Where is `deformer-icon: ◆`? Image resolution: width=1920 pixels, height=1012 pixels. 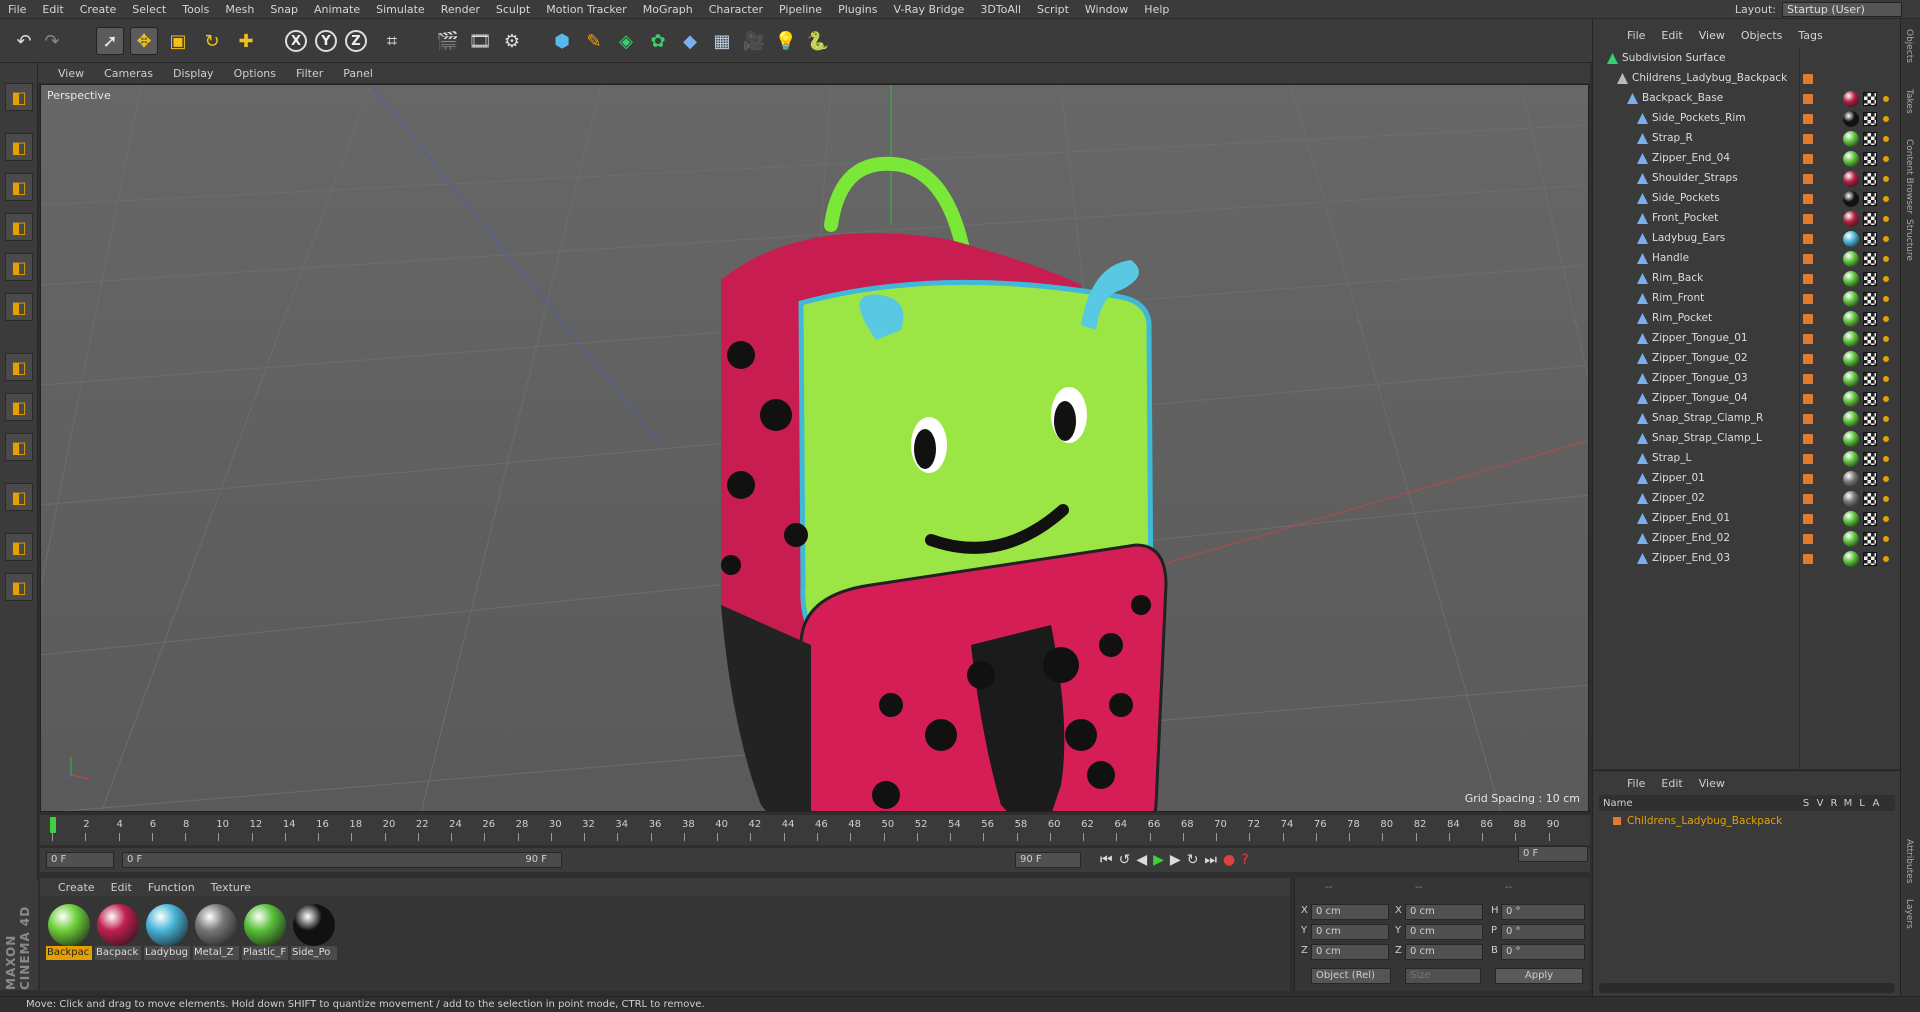 deformer-icon: ◆ is located at coordinates (690, 41).